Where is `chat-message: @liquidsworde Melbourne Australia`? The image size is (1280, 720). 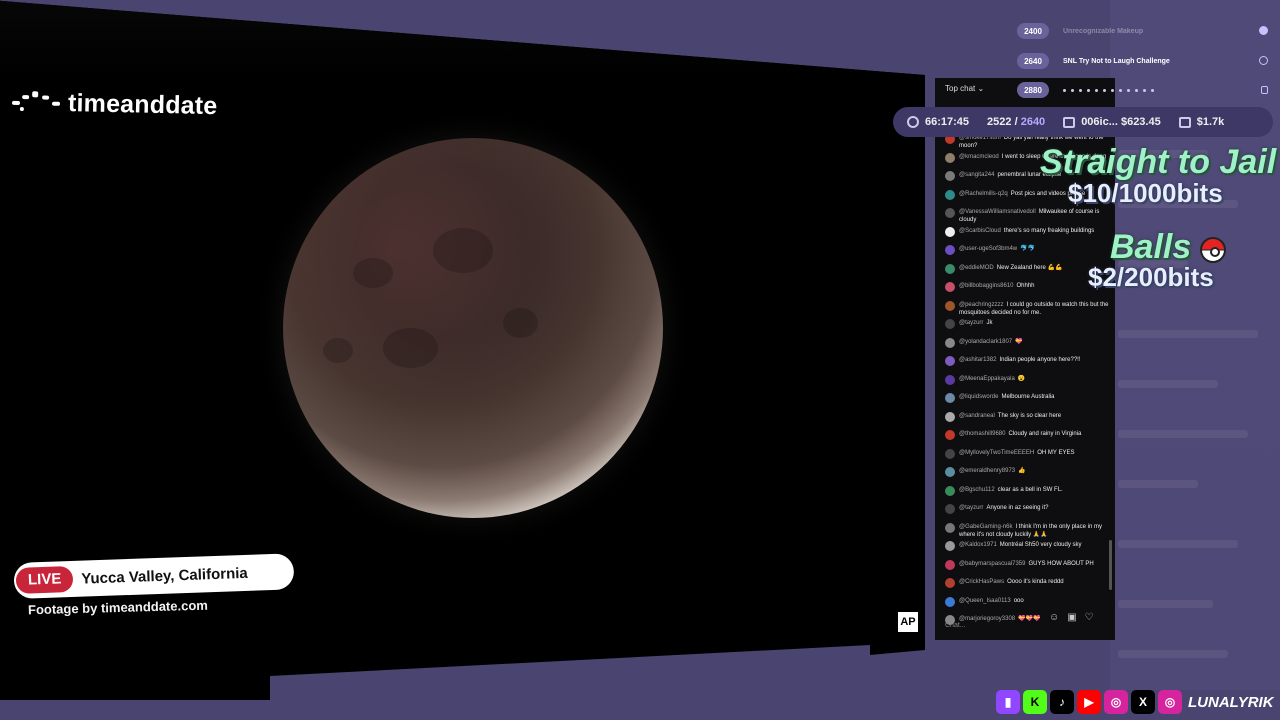
chat-message: @liquidsworde Melbourne Australia is located at coordinates (1027, 398).